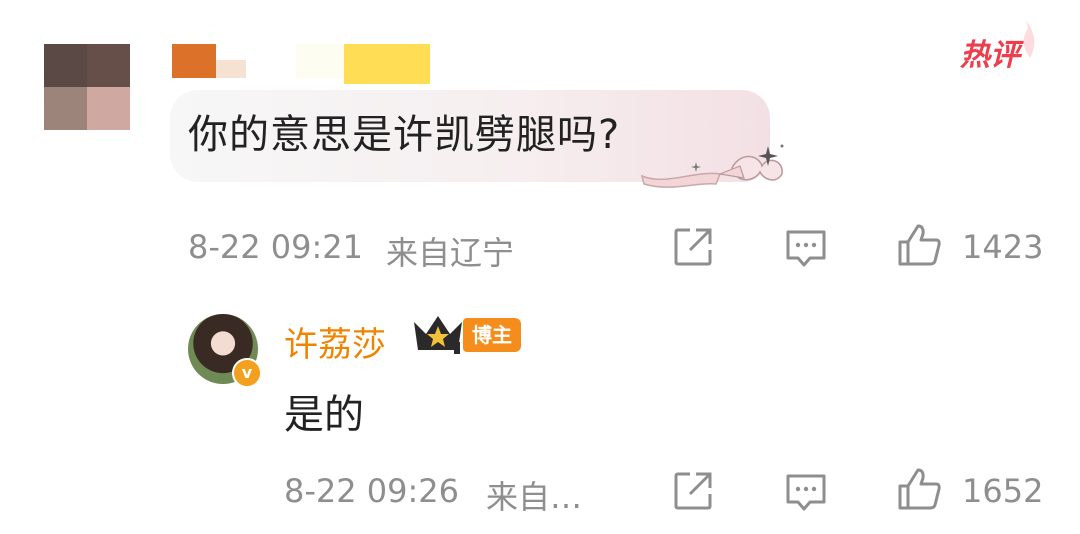  I want to click on commenter-avatar, so click(87, 87).